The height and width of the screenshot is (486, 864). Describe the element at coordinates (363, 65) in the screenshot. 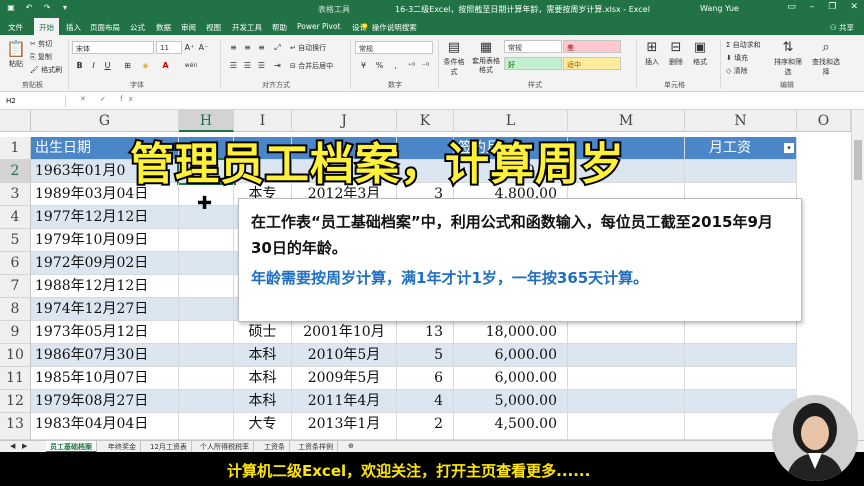

I see `currency-icon: ¥` at that location.